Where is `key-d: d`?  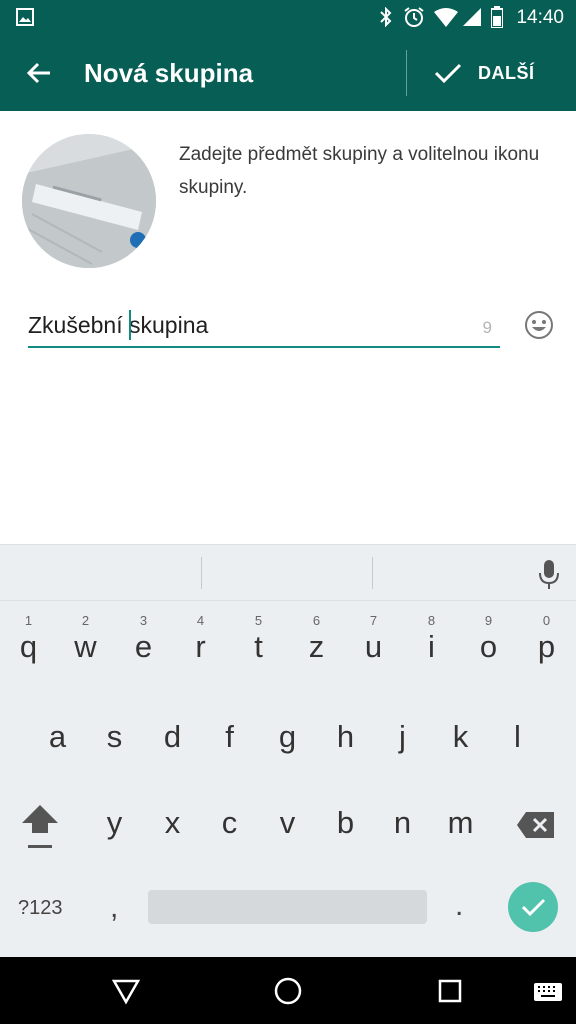
key-d: d is located at coordinates (172, 727).